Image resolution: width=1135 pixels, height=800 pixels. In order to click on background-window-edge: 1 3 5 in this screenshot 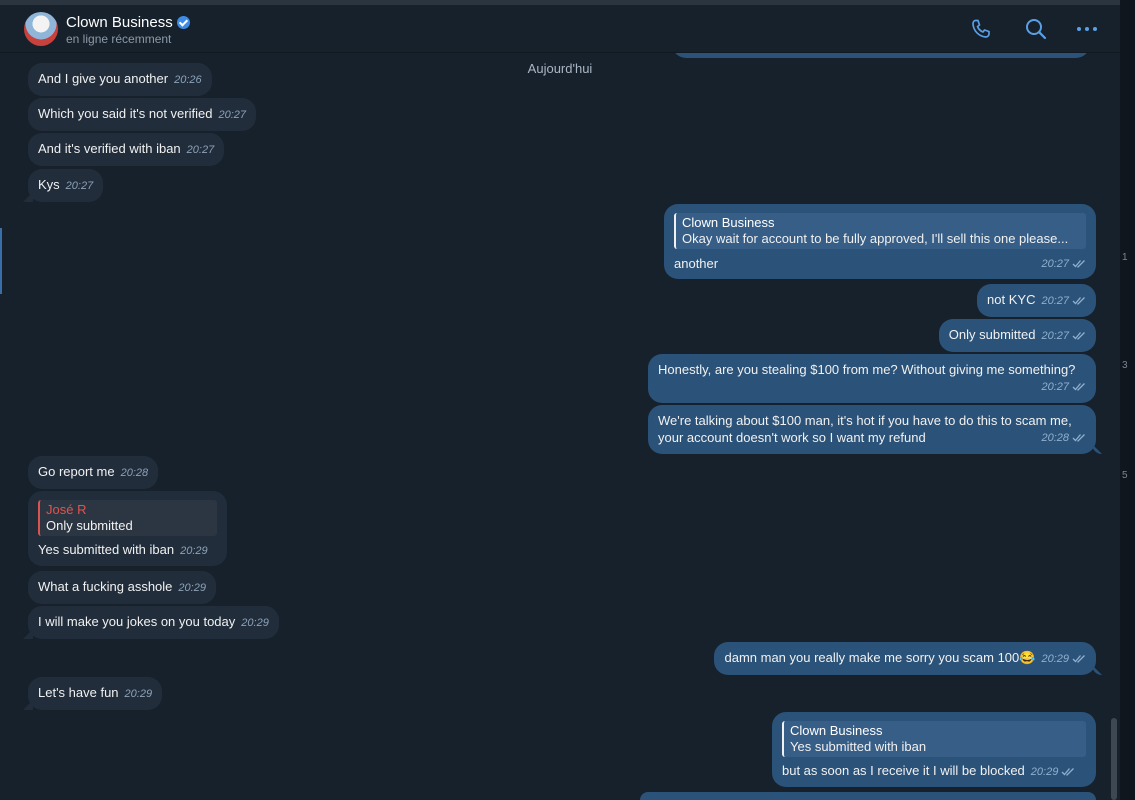, I will do `click(1127, 400)`.